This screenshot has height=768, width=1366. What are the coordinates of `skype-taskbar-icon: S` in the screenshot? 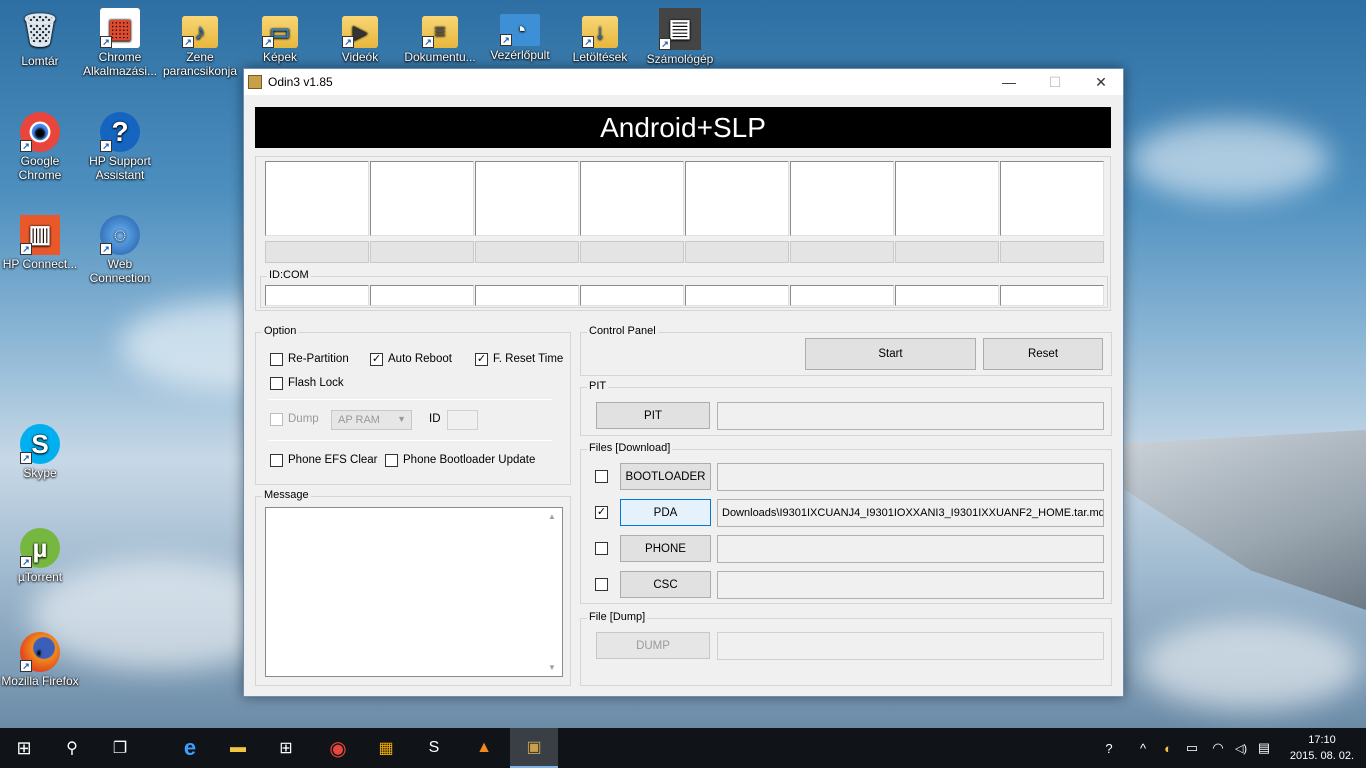 It's located at (434, 748).